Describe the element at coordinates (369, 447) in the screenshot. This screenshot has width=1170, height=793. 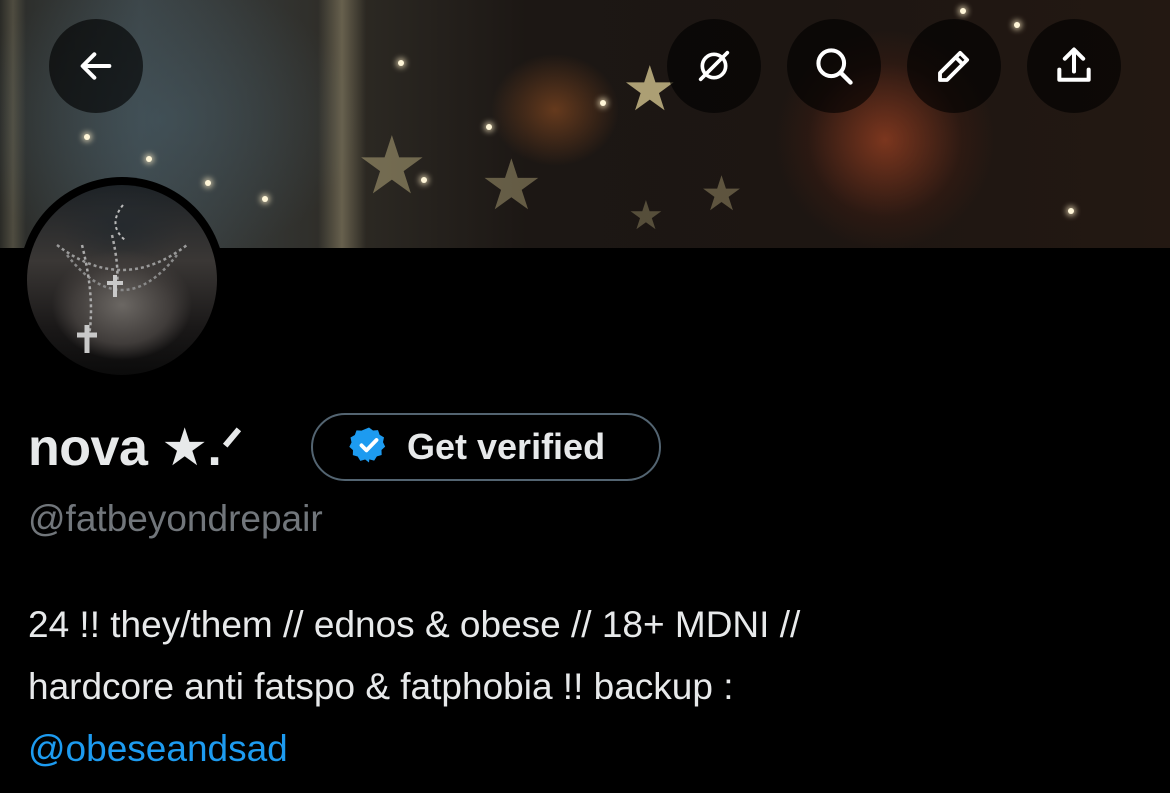
I see `verified-badge-icon` at that location.